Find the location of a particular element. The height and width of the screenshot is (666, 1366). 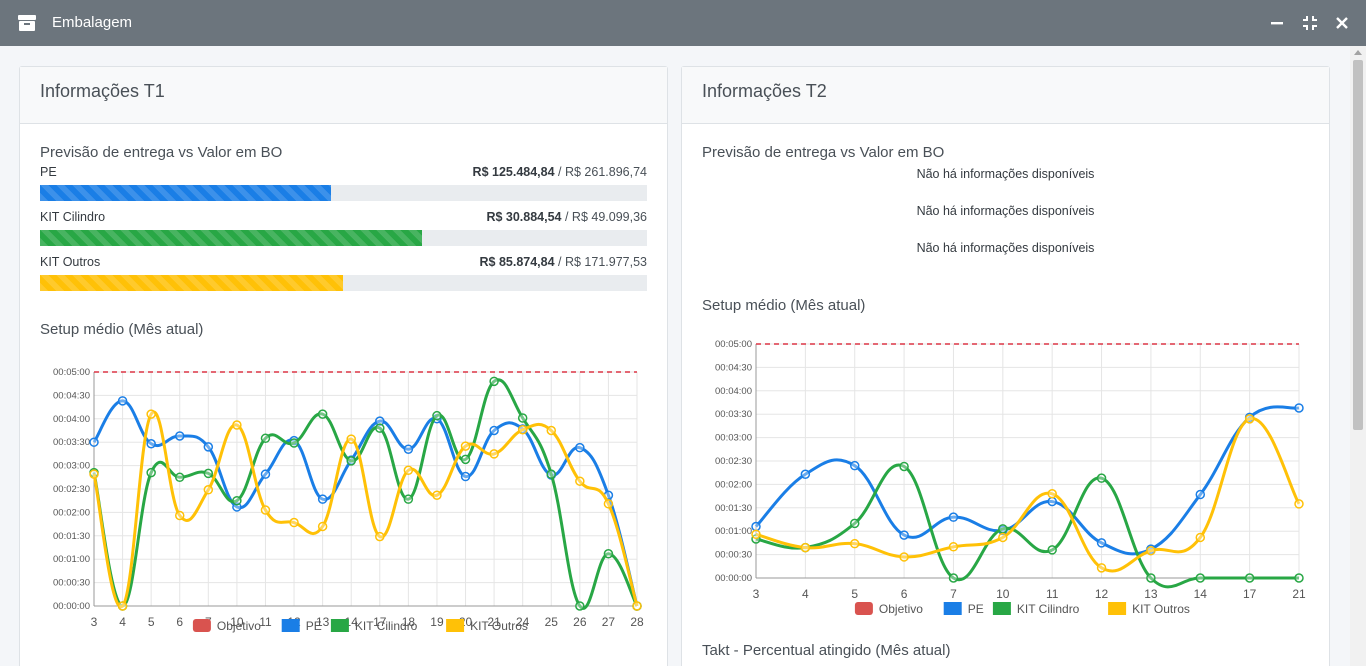

x-tick-label: 5 is located at coordinates (151, 622).